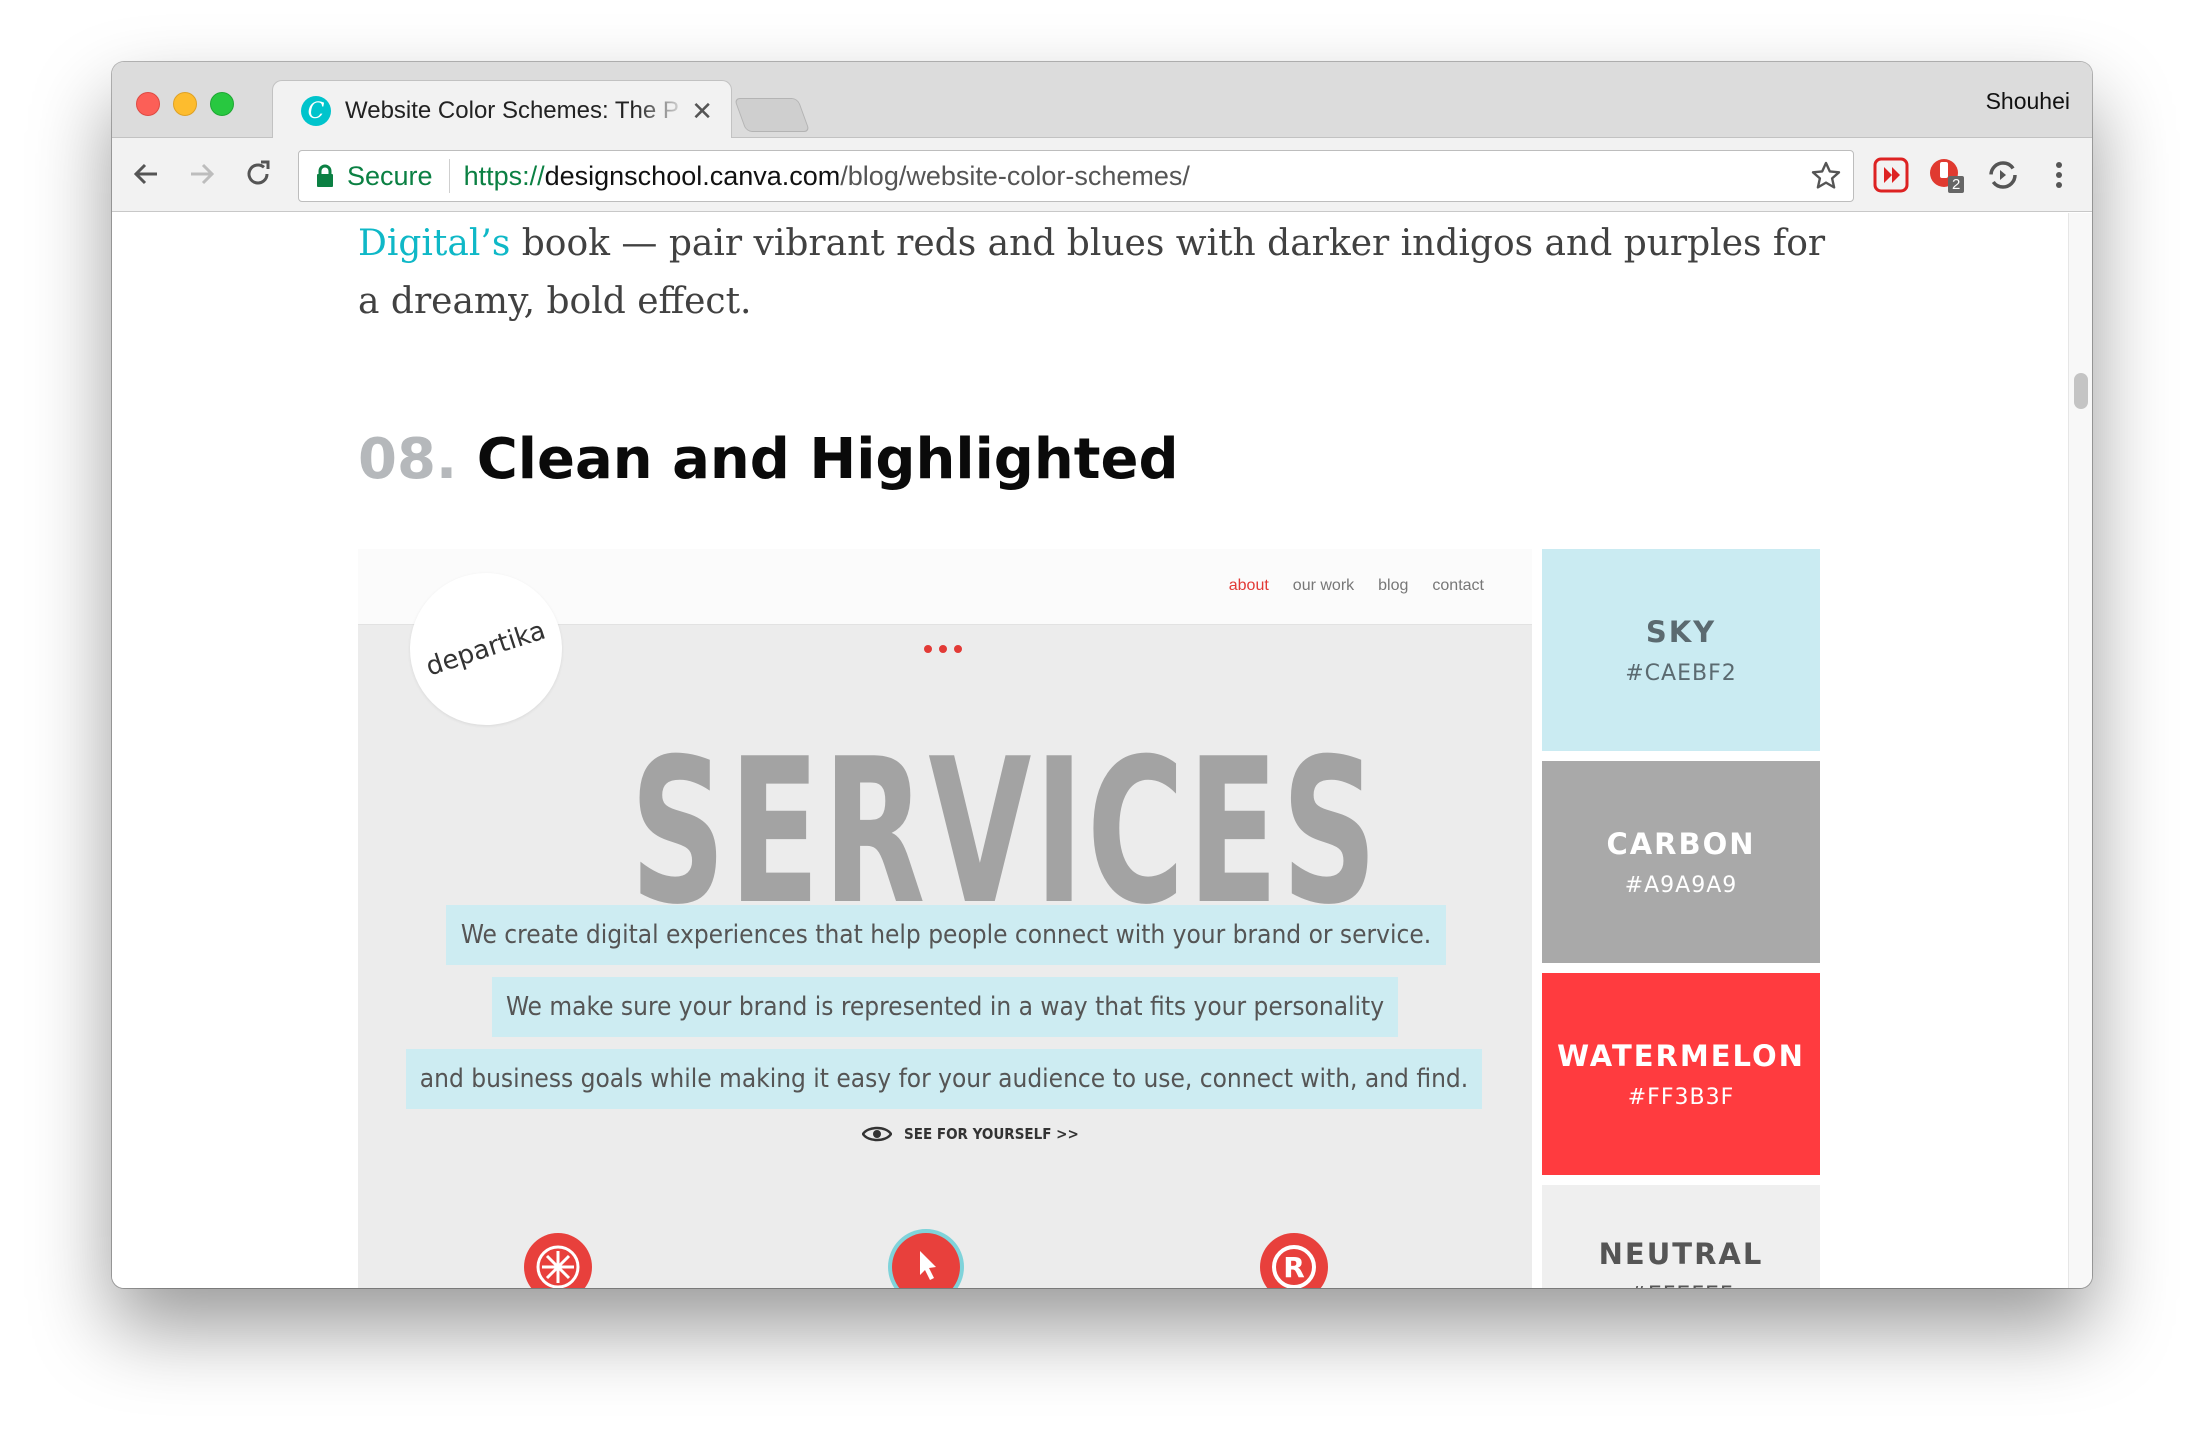 The image size is (2202, 1446). I want to click on example-nav-blog: blog, so click(1393, 585).